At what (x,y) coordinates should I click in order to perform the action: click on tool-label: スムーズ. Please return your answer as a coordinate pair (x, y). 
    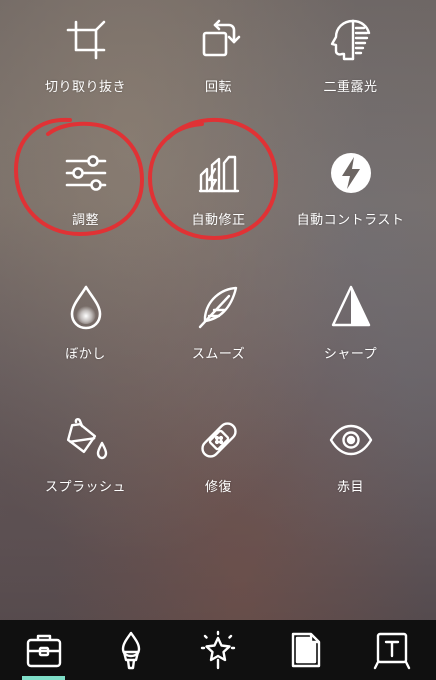
    Looking at the image, I should click on (218, 354).